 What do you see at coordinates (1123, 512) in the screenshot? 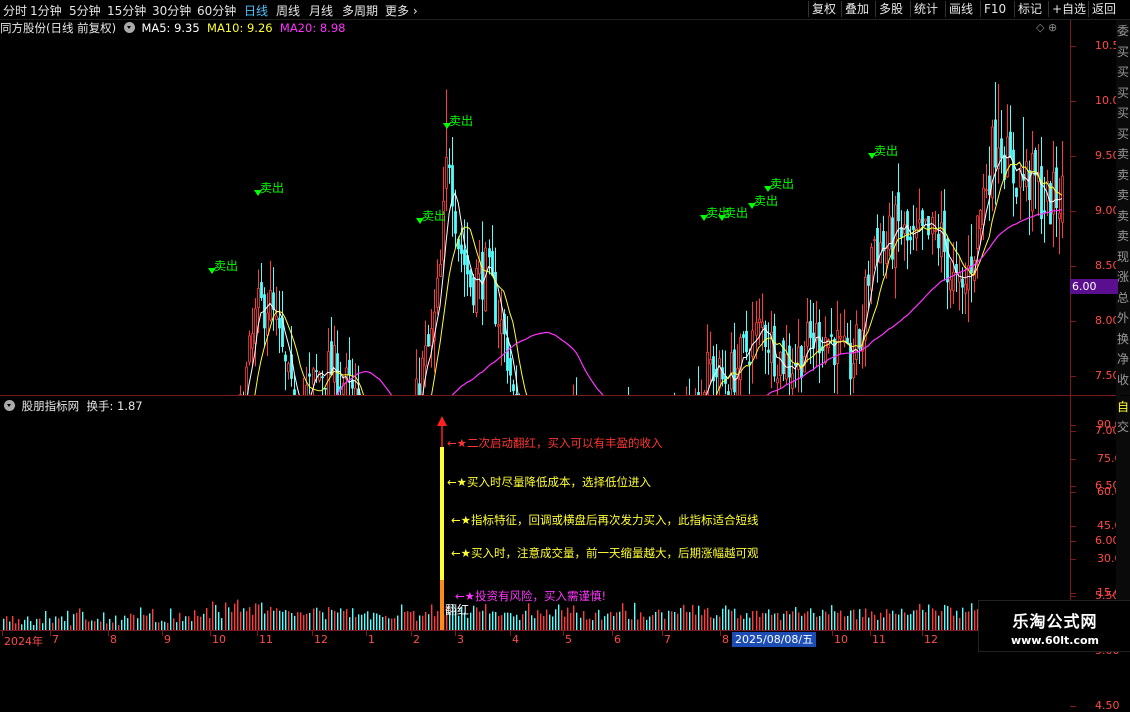
I see `quote-side-panel-lower: 自交` at bounding box center [1123, 512].